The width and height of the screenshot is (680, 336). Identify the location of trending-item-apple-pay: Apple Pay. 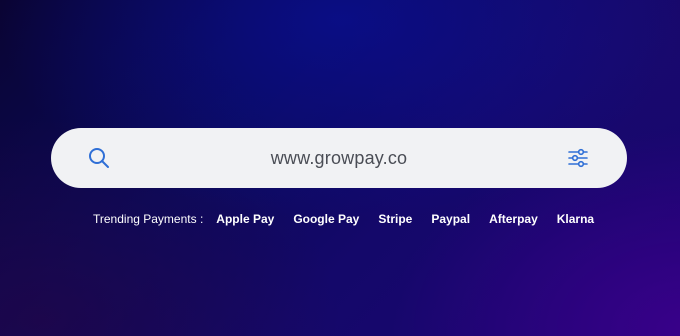
(245, 219).